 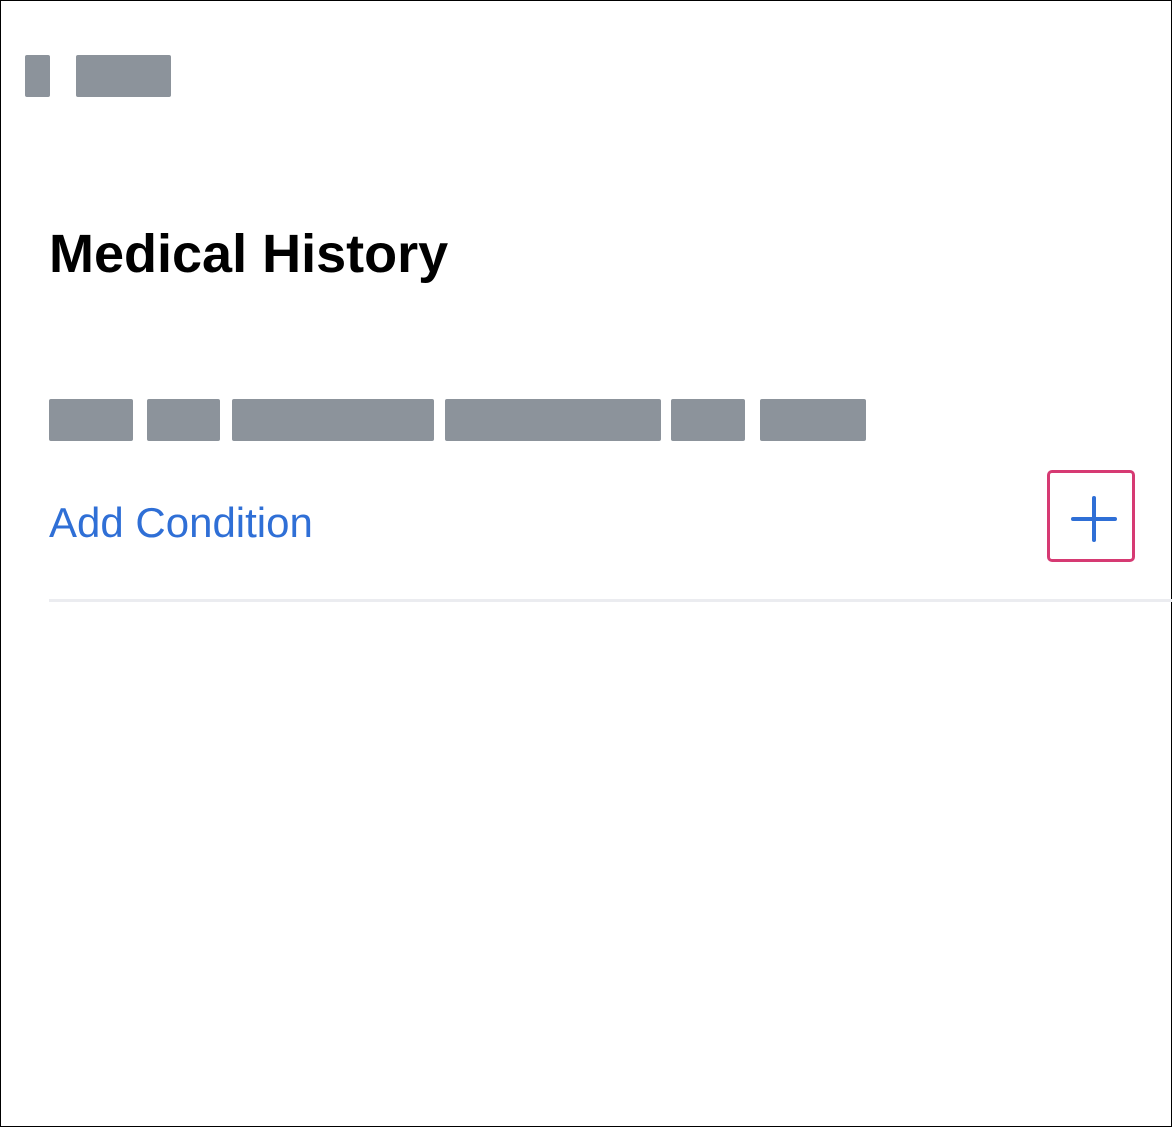 What do you see at coordinates (249, 254) in the screenshot?
I see `page-title: Medical History` at bounding box center [249, 254].